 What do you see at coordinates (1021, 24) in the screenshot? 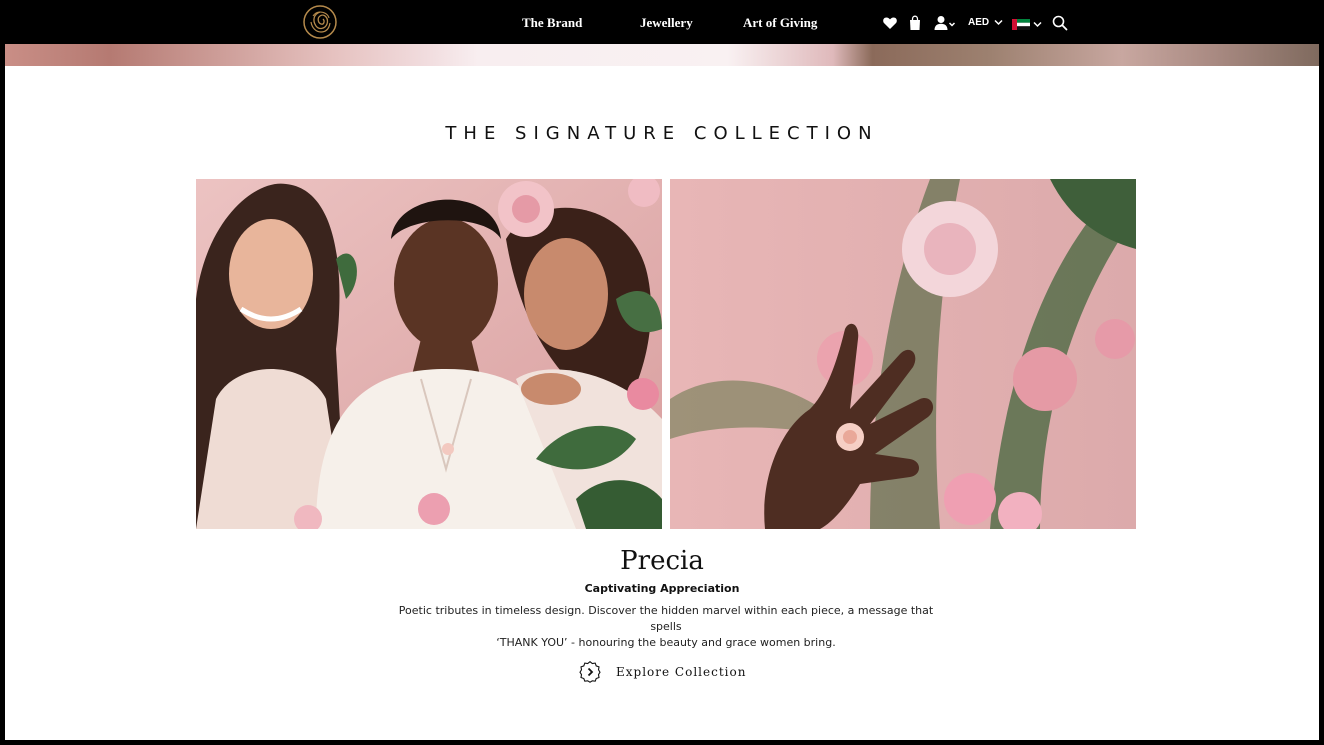
I see `uae-flag-icon` at bounding box center [1021, 24].